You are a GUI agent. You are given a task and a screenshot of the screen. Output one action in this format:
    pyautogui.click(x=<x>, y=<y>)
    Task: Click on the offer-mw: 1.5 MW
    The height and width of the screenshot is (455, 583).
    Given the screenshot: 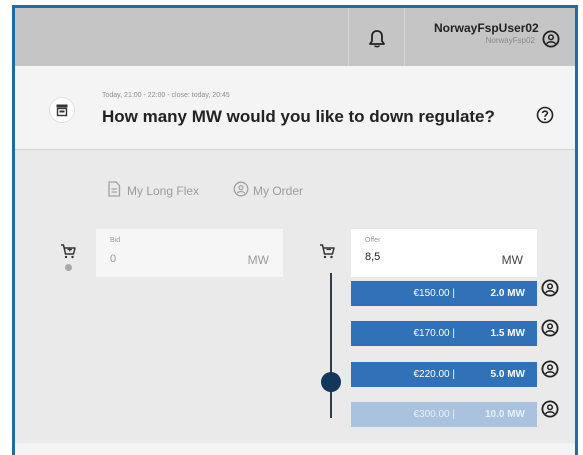 What is the action you would take?
    pyautogui.click(x=507, y=333)
    